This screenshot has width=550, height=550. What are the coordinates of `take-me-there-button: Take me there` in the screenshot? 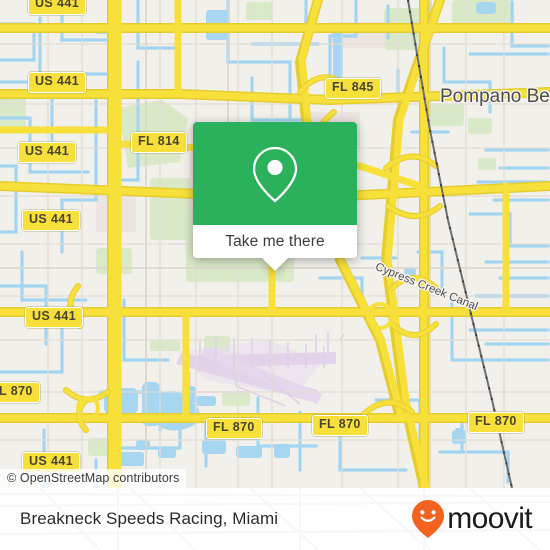 It's located at (275, 241).